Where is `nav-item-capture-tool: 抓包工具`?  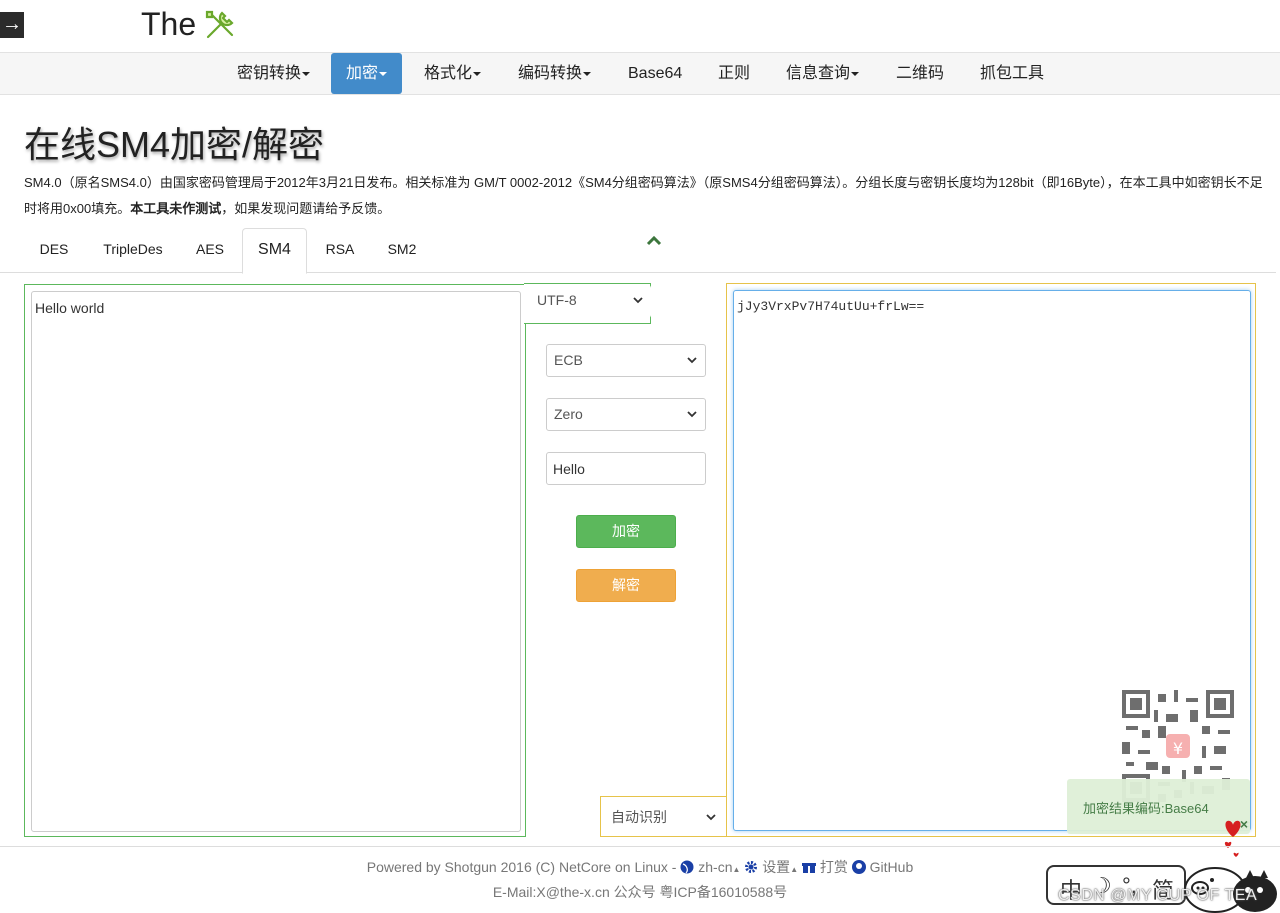 nav-item-capture-tool: 抓包工具 is located at coordinates (1012, 73).